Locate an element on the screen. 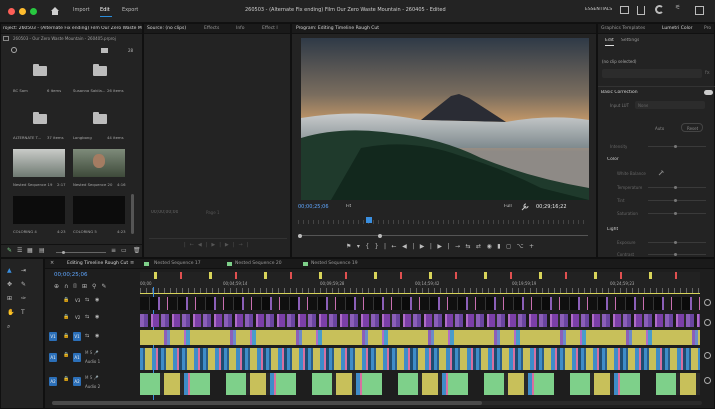 The height and width of the screenshot is (409, 715). fx-icon: fx is located at coordinates (707, 73).